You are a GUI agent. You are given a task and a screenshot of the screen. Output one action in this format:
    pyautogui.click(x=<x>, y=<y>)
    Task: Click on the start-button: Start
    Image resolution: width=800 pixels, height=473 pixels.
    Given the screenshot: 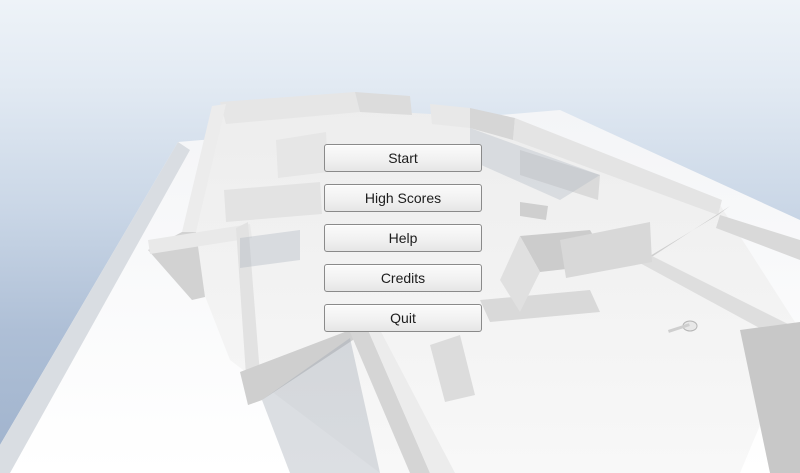 What is the action you would take?
    pyautogui.click(x=403, y=158)
    